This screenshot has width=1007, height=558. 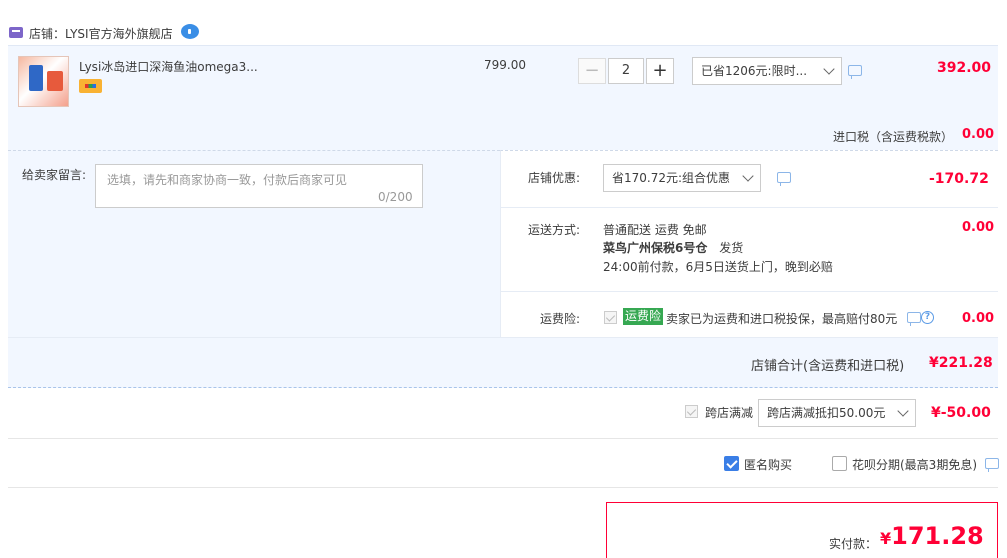 What do you see at coordinates (90, 86) in the screenshot?
I see `credit-card-icon` at bounding box center [90, 86].